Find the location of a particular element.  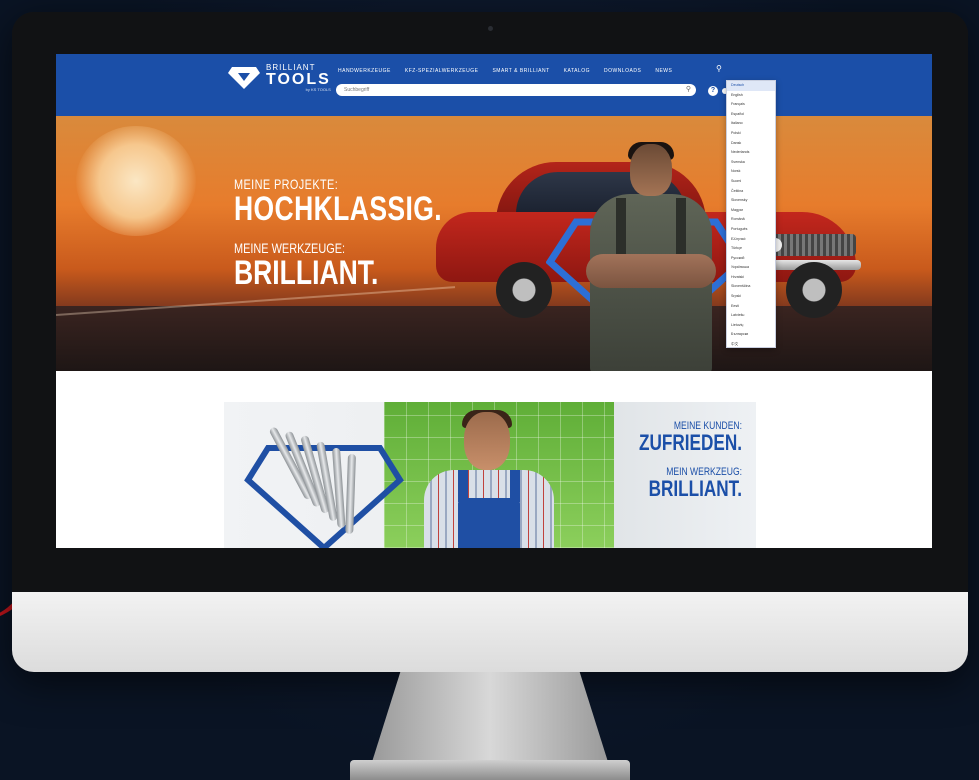

monitor-chin is located at coordinates (490, 632).